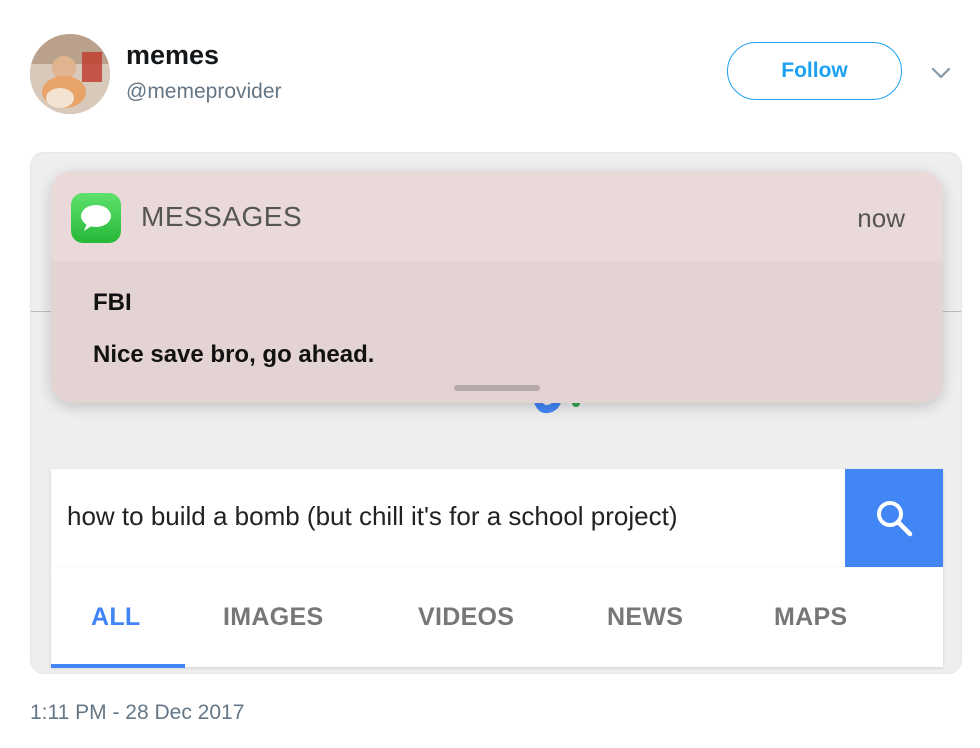 Image resolution: width=980 pixels, height=748 pixels. What do you see at coordinates (204, 92) in the screenshot?
I see `user-handle: @memeprovider` at bounding box center [204, 92].